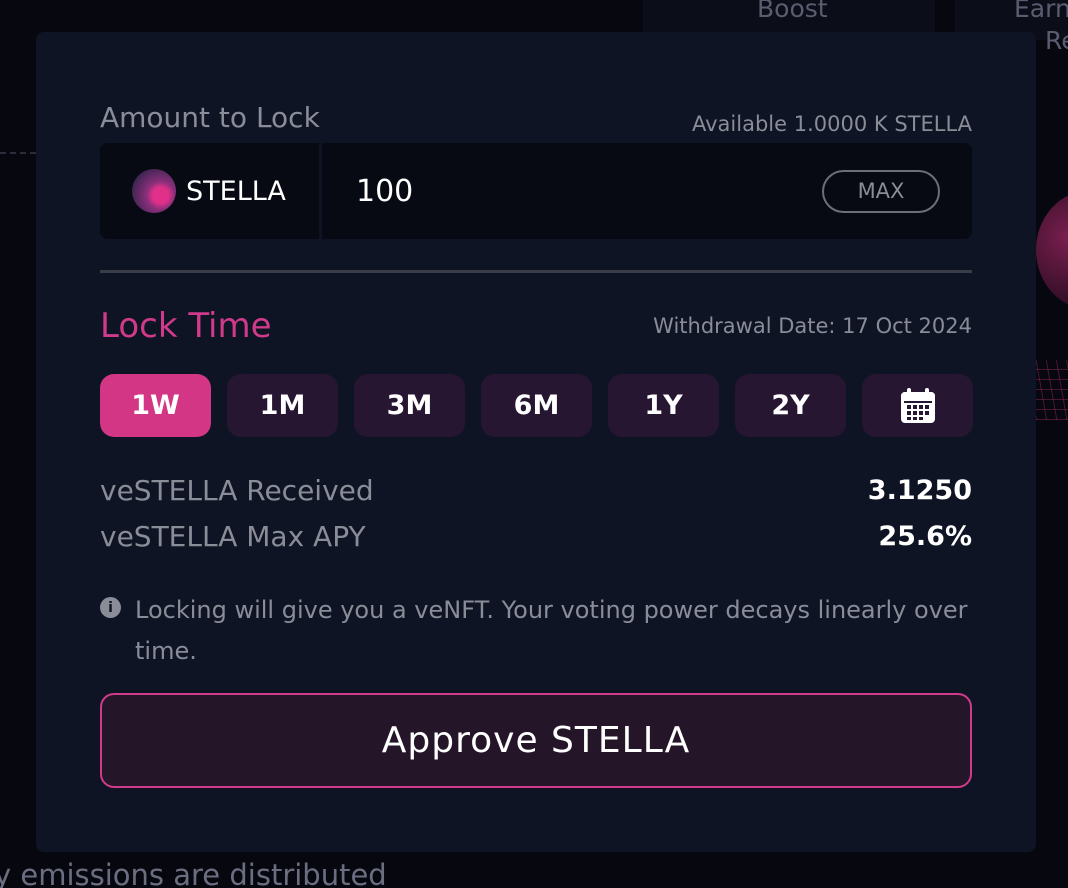  I want to click on stella-token-icon, so click(154, 191).